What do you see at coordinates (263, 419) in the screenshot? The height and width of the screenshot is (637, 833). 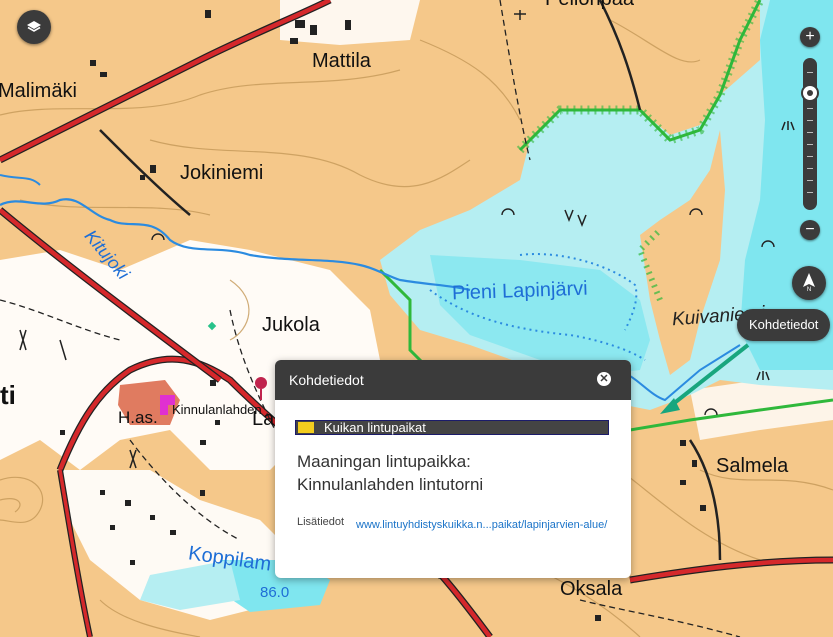 I see `place-label-la: La` at bounding box center [263, 419].